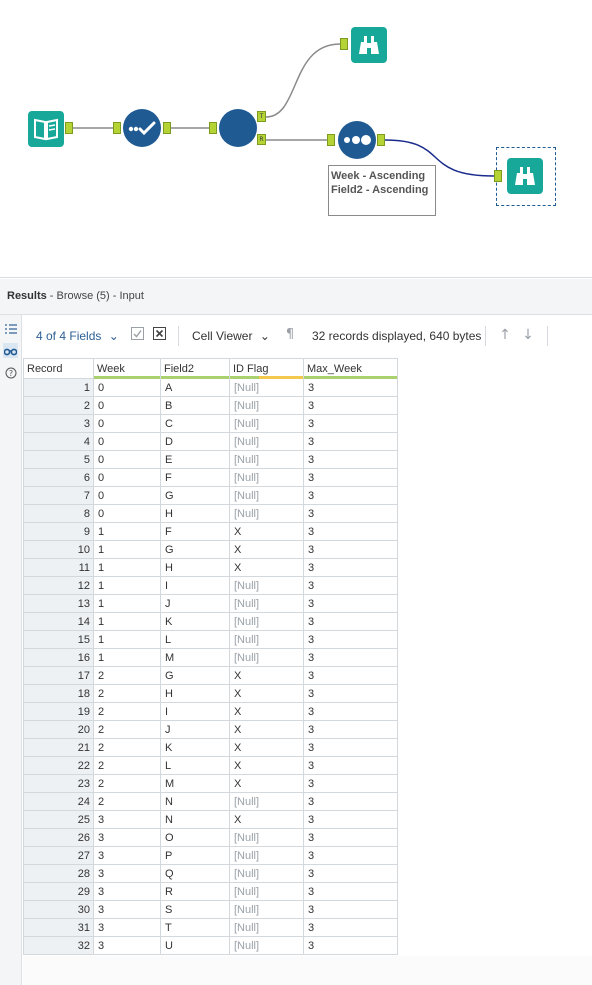 The image size is (592, 985). What do you see at coordinates (195, 729) in the screenshot?
I see `field2-cell: J` at bounding box center [195, 729].